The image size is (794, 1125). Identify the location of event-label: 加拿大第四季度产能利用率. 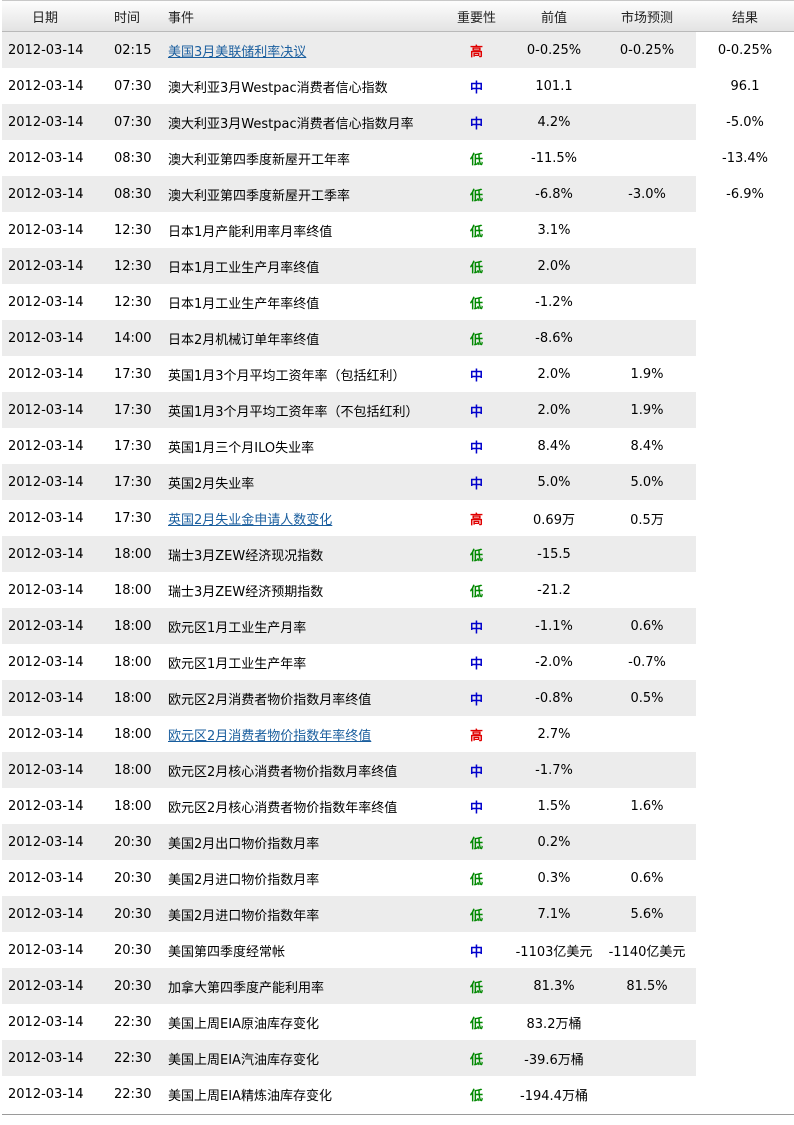
(246, 988).